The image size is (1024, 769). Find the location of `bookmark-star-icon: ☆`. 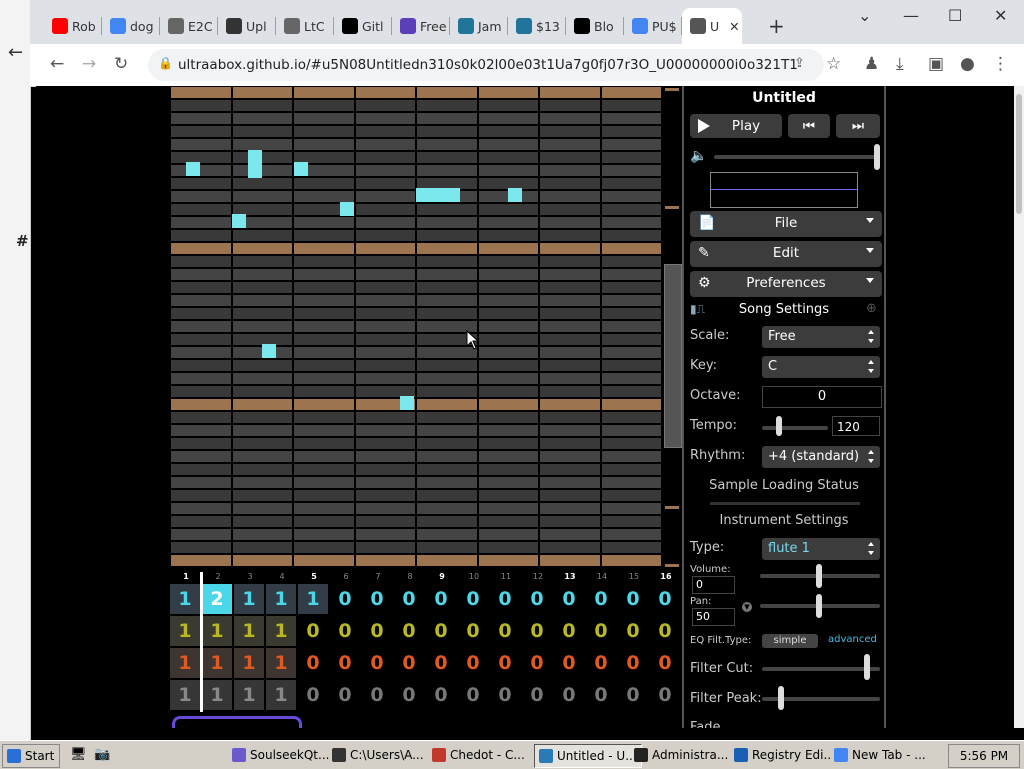

bookmark-star-icon: ☆ is located at coordinates (833, 64).